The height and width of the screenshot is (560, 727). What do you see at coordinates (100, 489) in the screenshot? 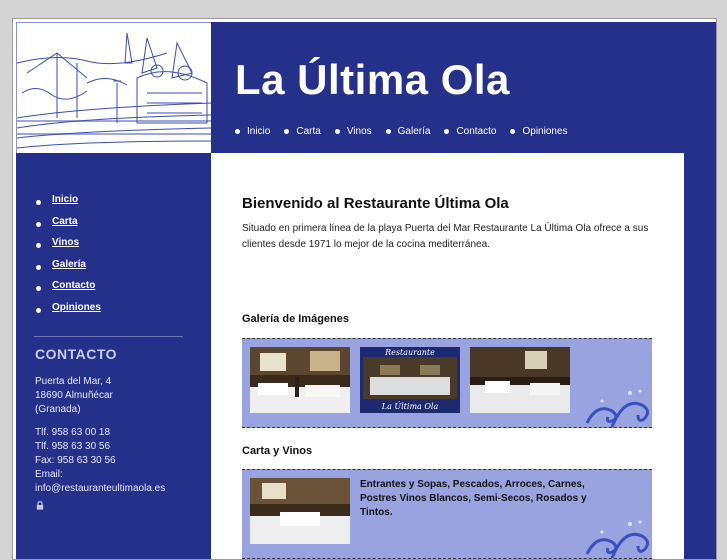
I see `email-address: info@restauranteultimaola.es` at bounding box center [100, 489].